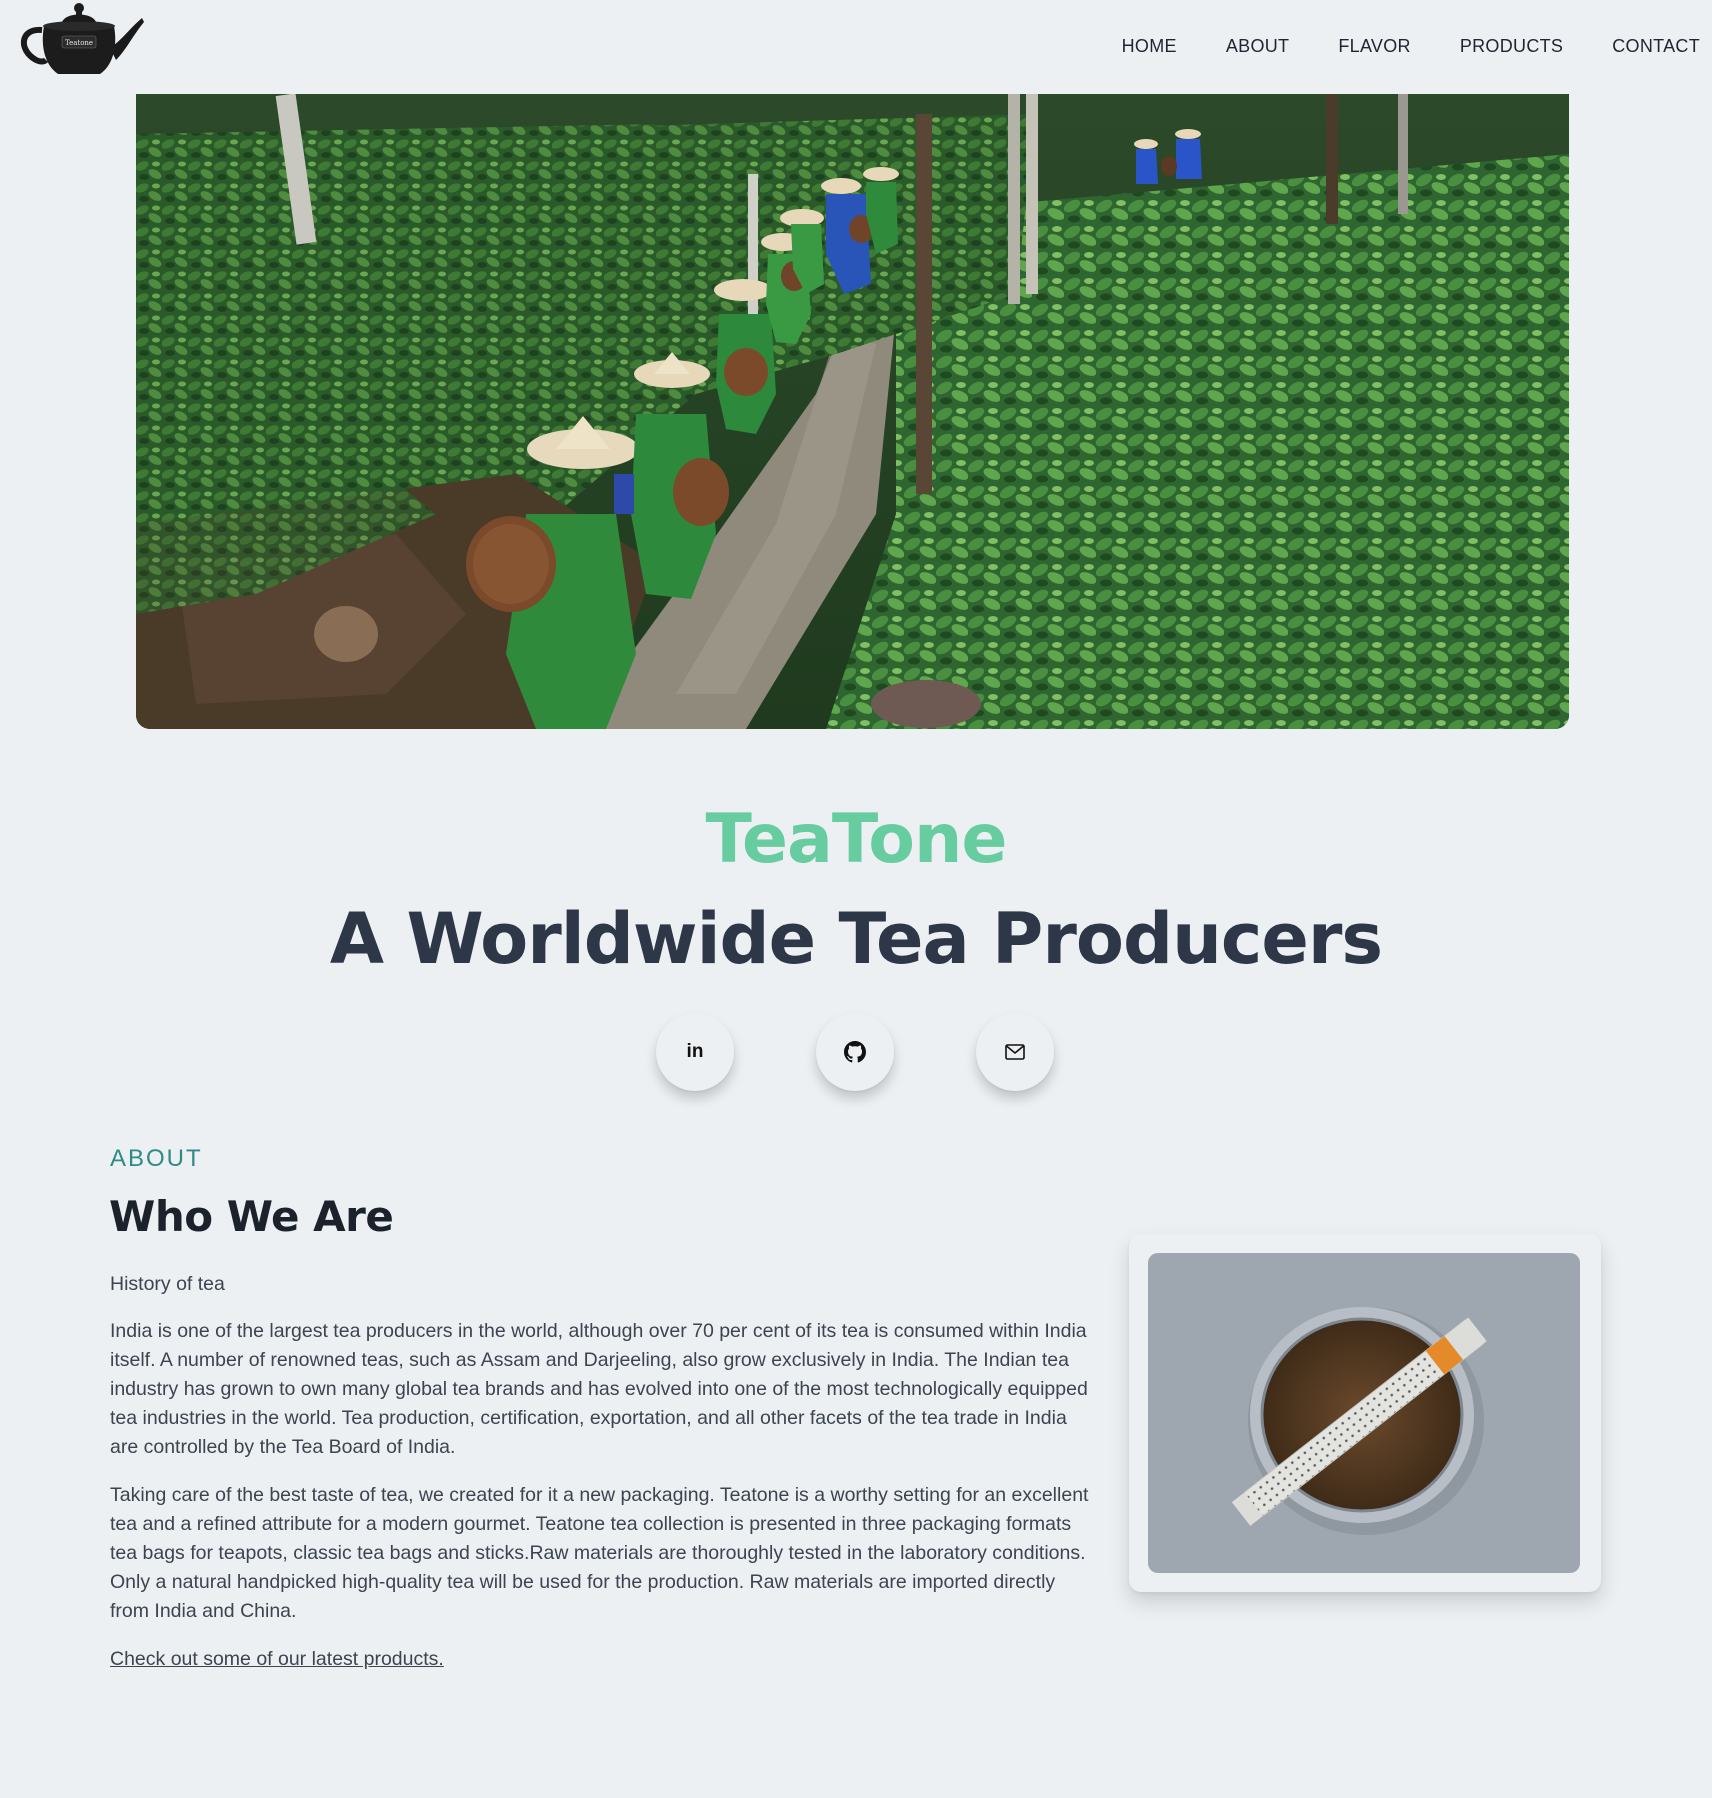  Describe the element at coordinates (251, 1216) in the screenshot. I see `section-title: Who We Are` at that location.